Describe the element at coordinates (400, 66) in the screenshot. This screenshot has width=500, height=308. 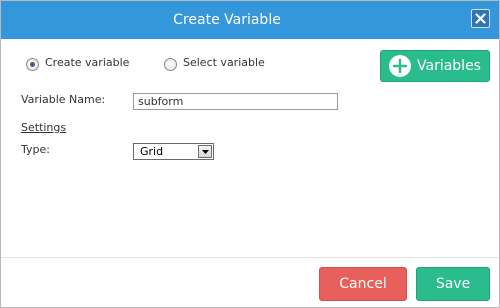
I see `plus-circle-icon` at that location.